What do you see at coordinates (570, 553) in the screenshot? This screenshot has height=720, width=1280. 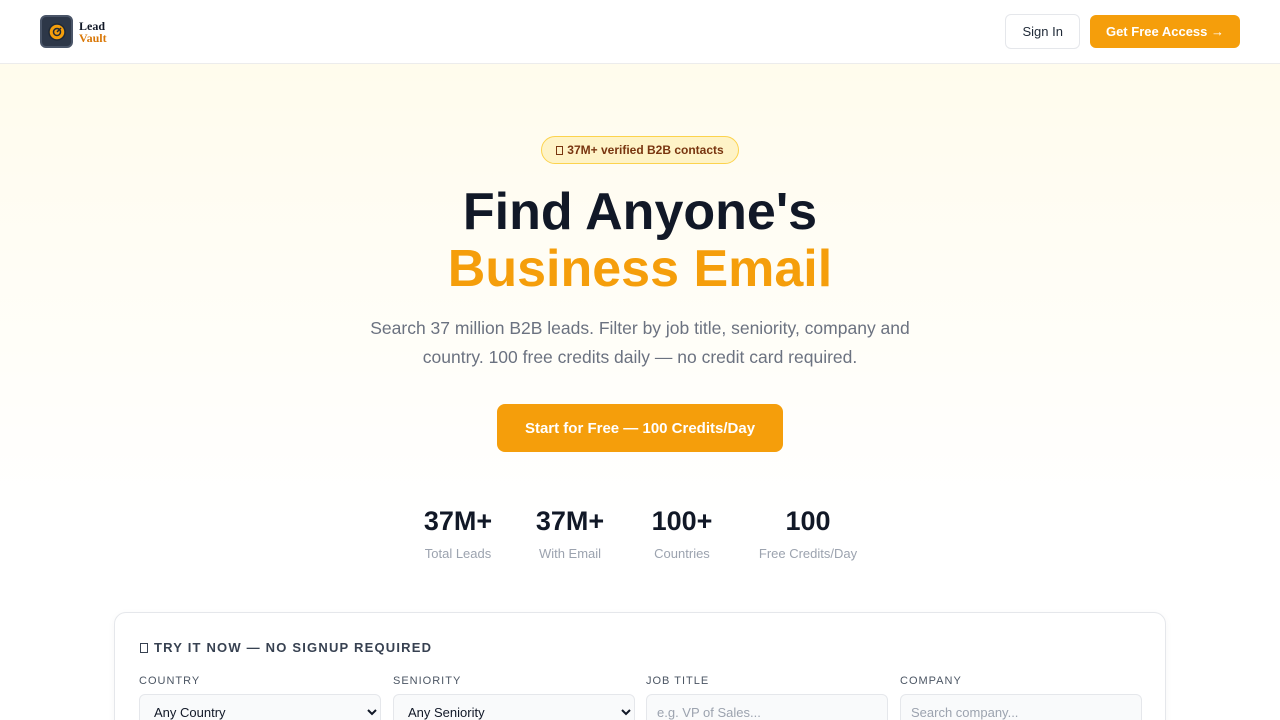 I see `stat-label: With Email` at bounding box center [570, 553].